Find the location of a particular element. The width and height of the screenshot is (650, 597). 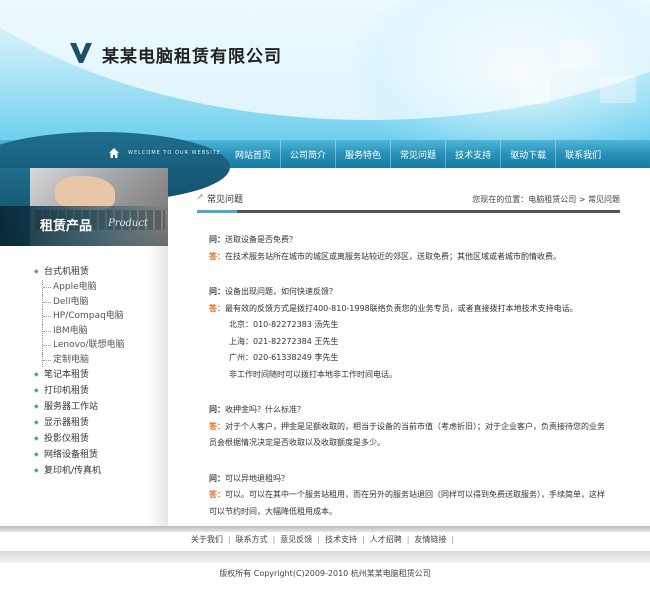

footer-links: 关于我们 | 联系方式 | 意见反馈 | 技术支持 | 人才招聘 | 友情链接 | is located at coordinates (325, 539).